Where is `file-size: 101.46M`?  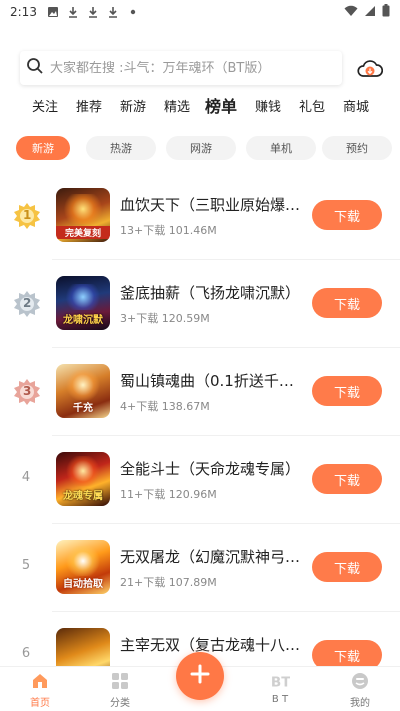
file-size: 101.46M is located at coordinates (192, 230).